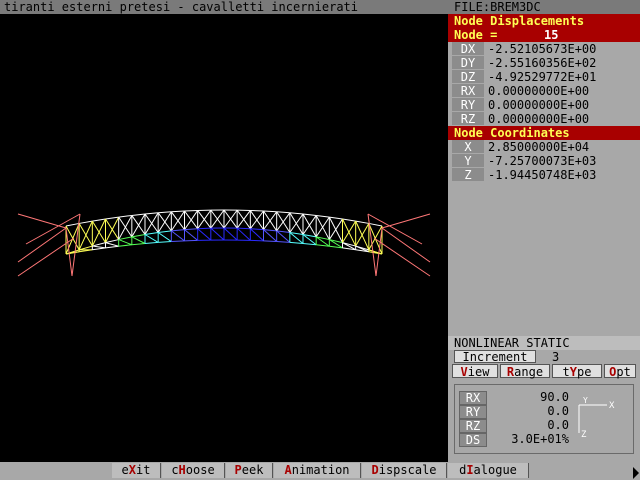  Describe the element at coordinates (475, 371) in the screenshot. I see `tab-view: View` at that location.